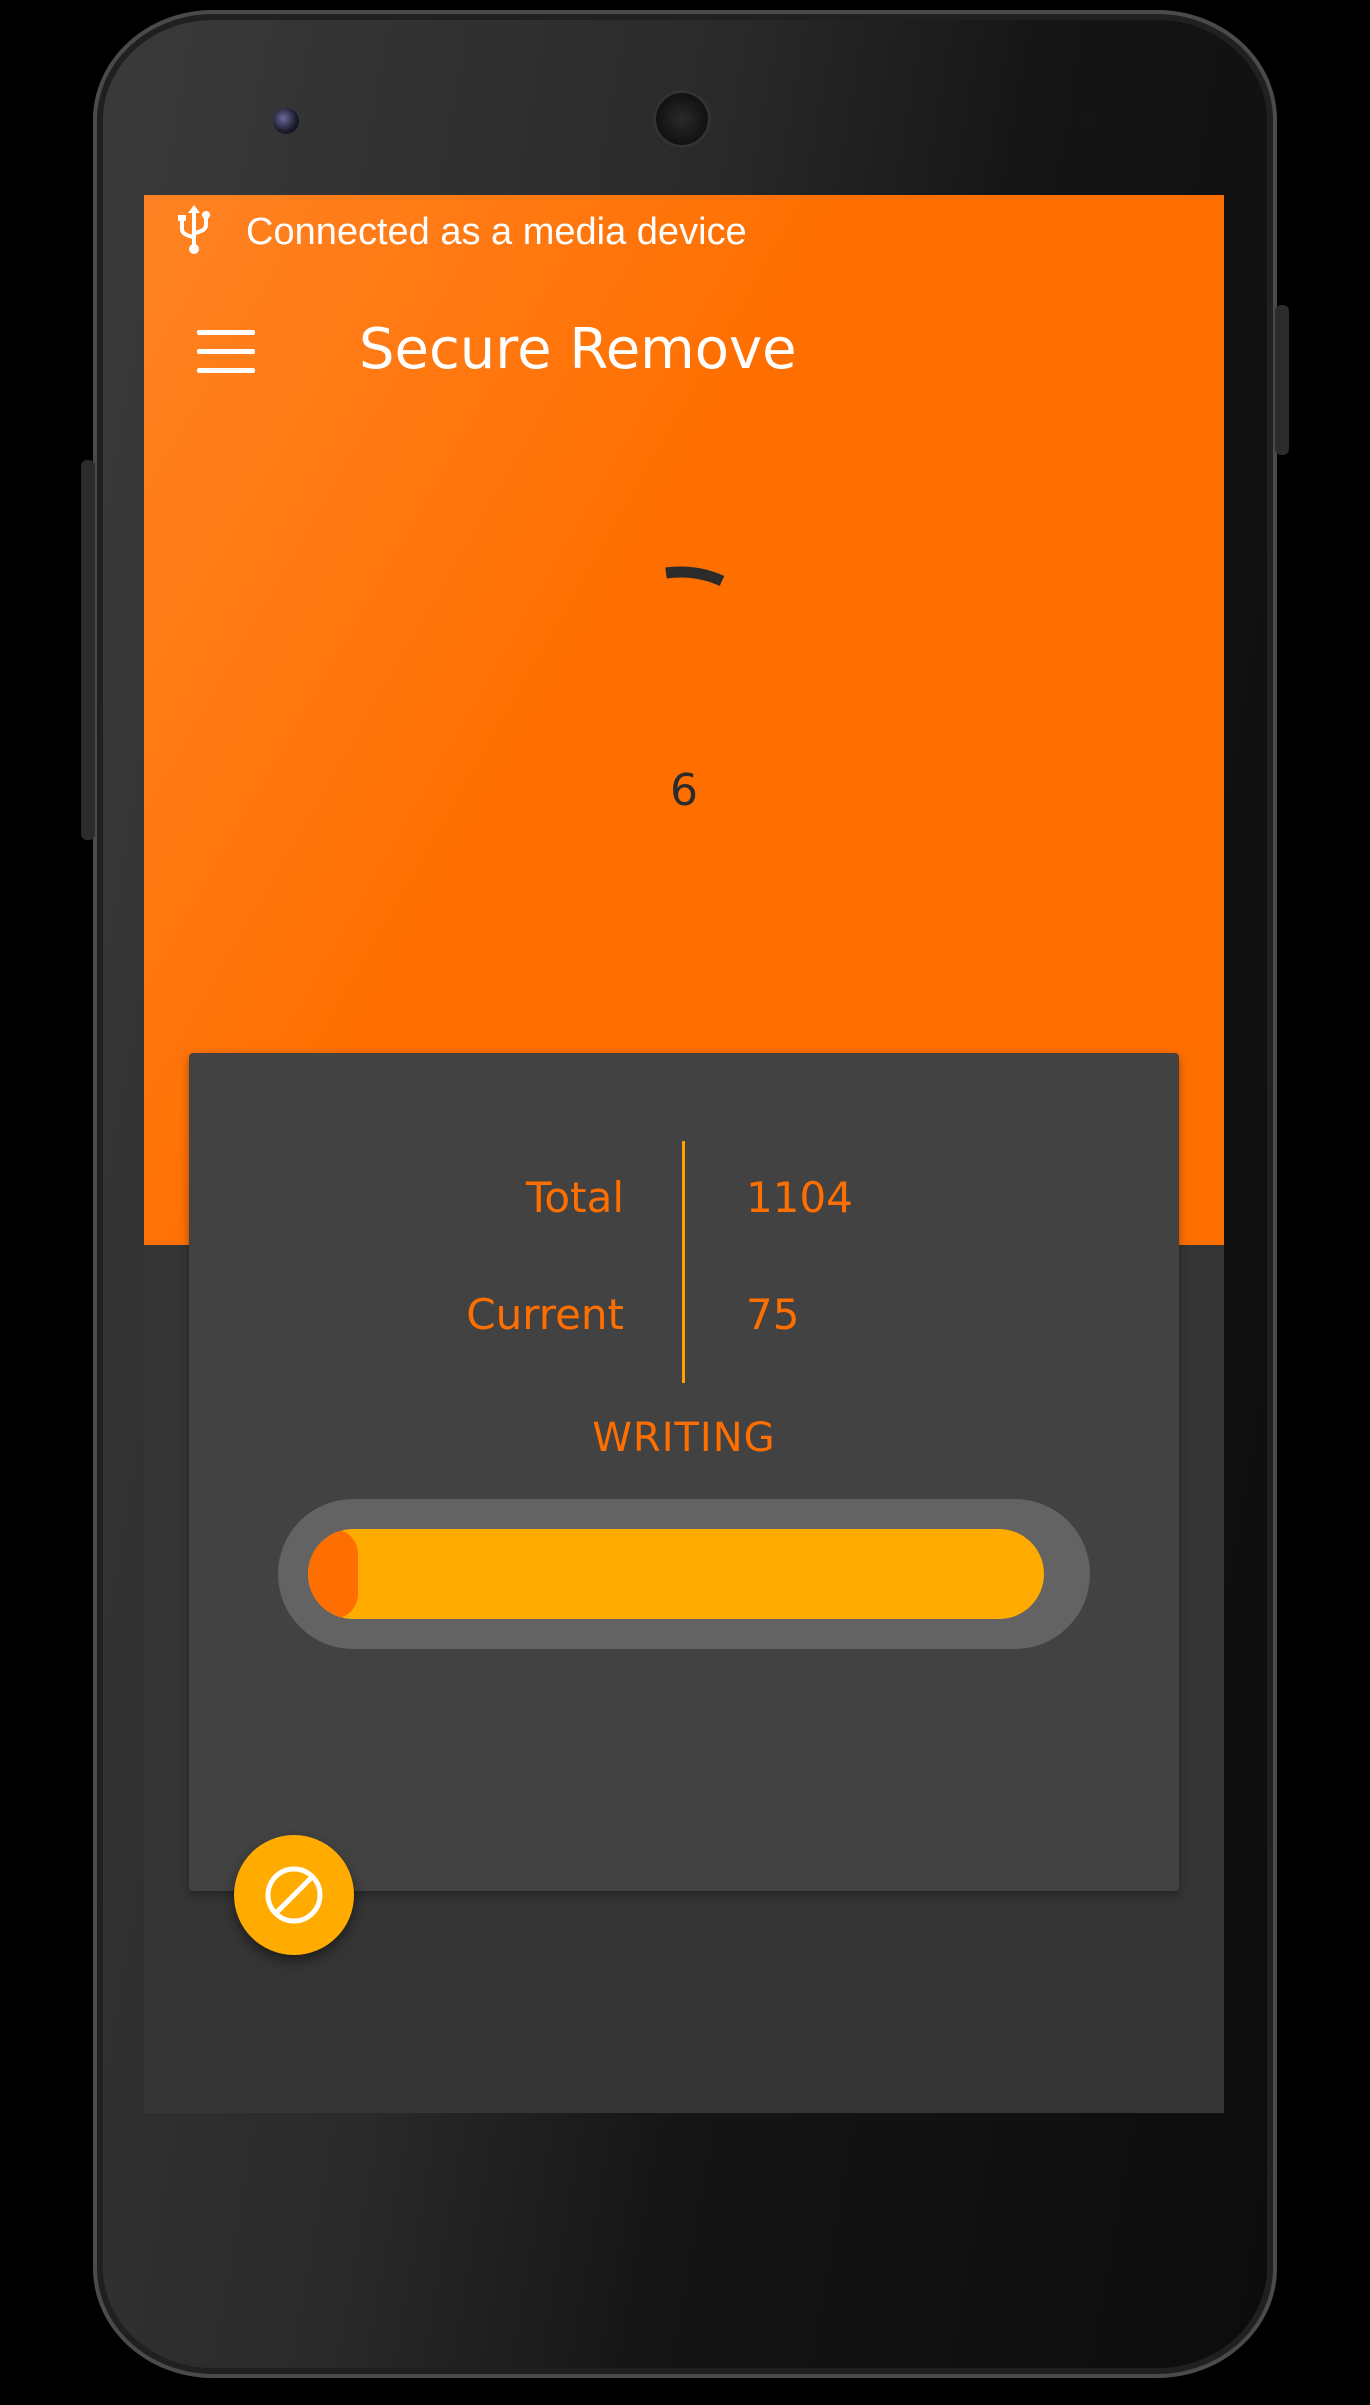 The height and width of the screenshot is (2405, 1370). Describe the element at coordinates (695, 576) in the screenshot. I see `loading-spinner` at that location.